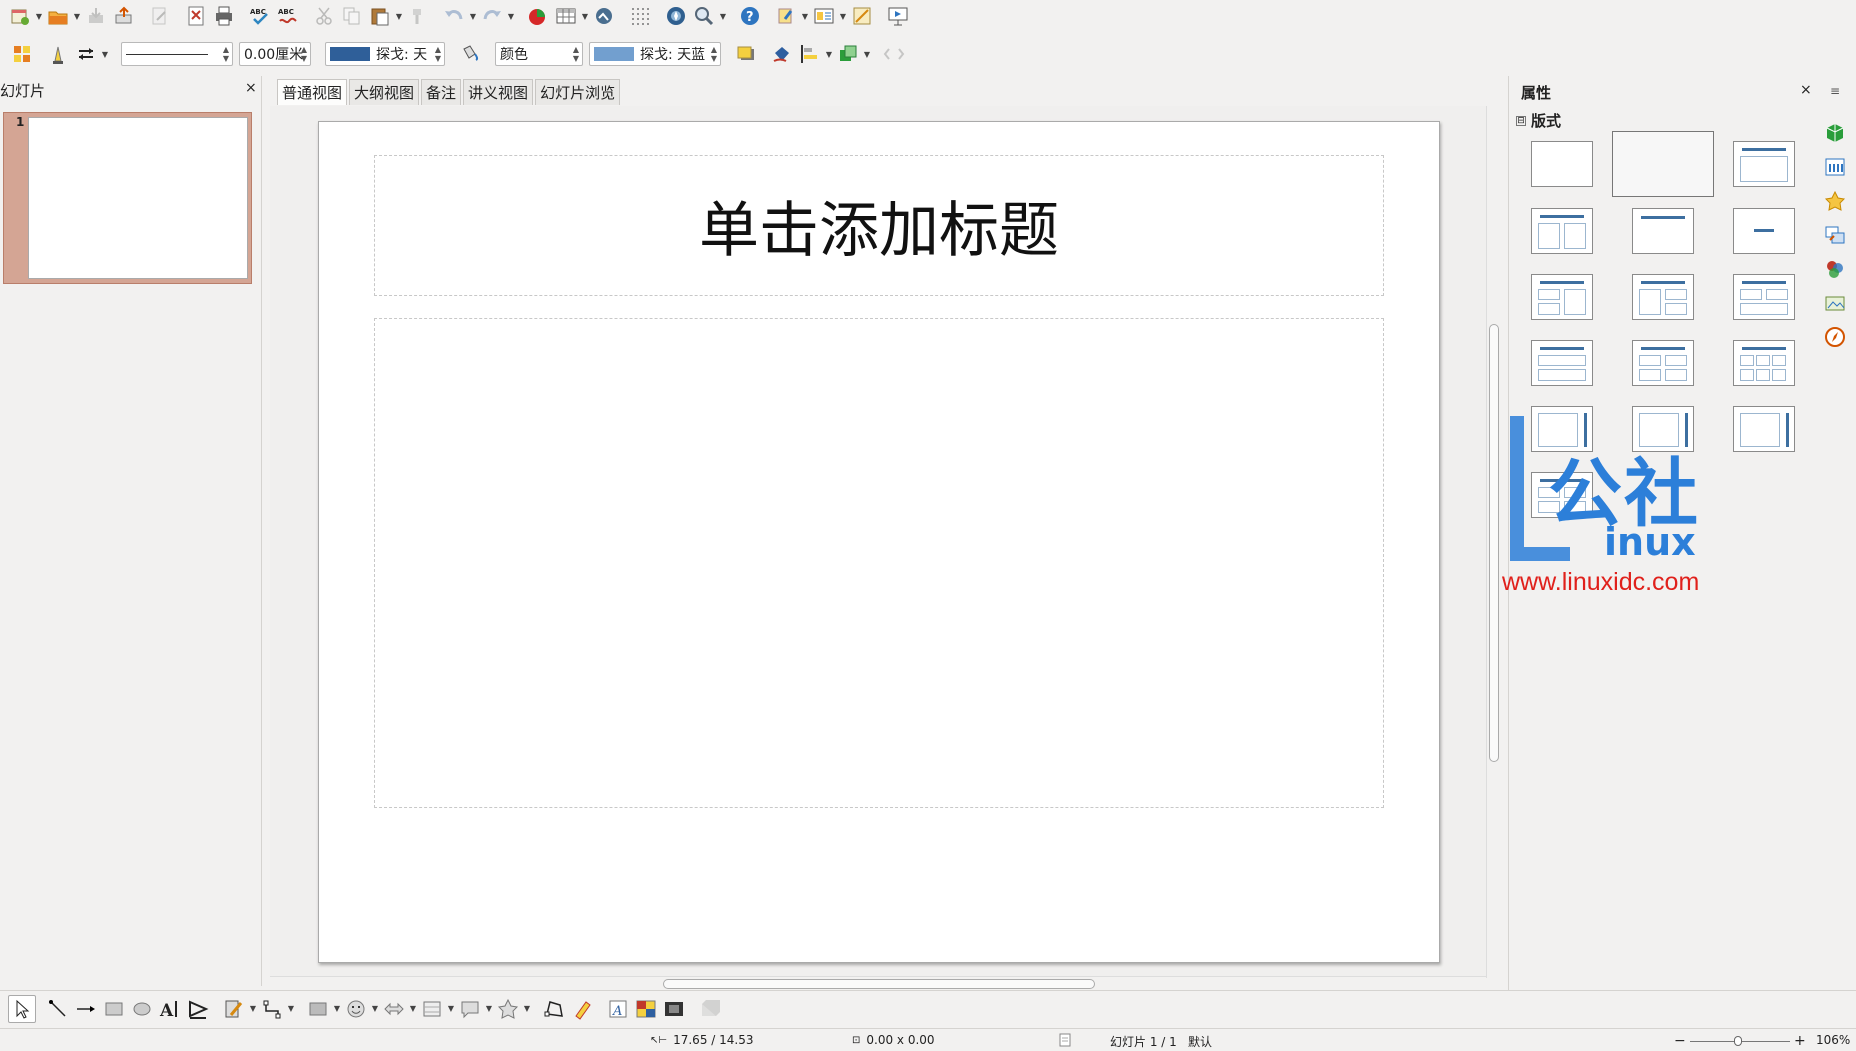 This screenshot has height=1051, width=1856. I want to click on zoom-level: 106%, so click(1833, 1040).